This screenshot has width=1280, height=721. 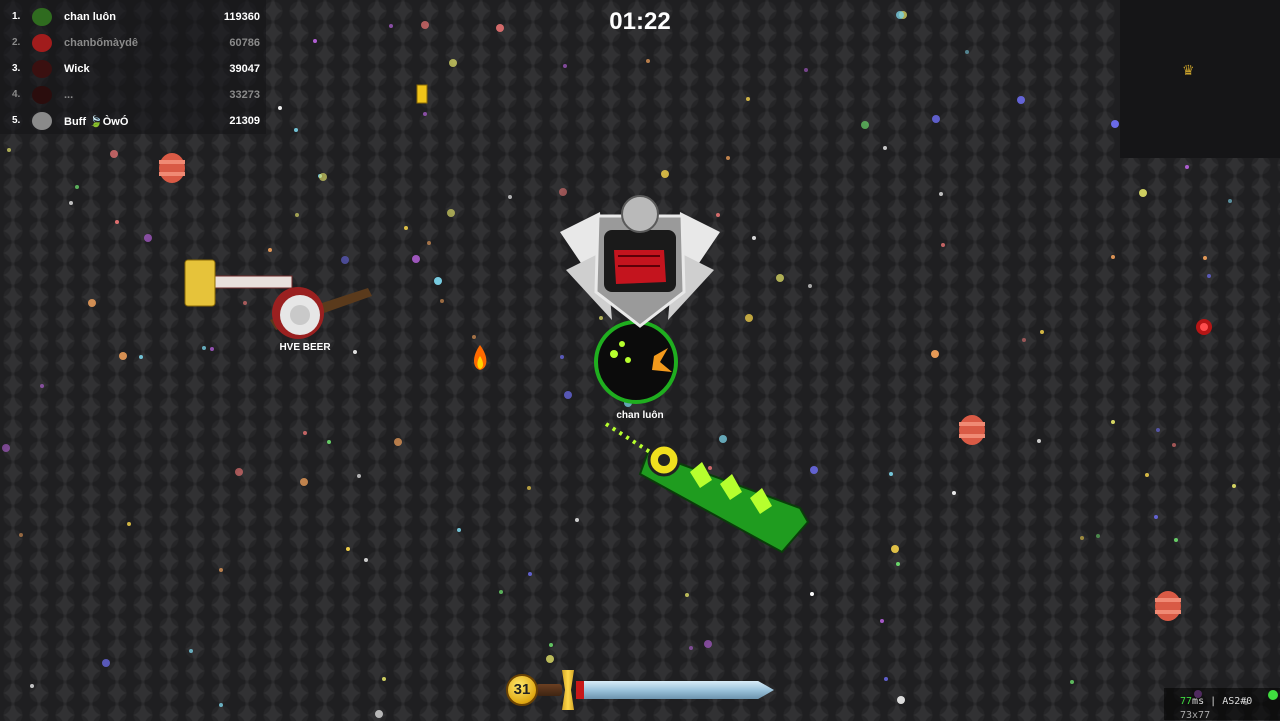 What do you see at coordinates (16, 16) in the screenshot?
I see `leaderboard-rank: 1.` at bounding box center [16, 16].